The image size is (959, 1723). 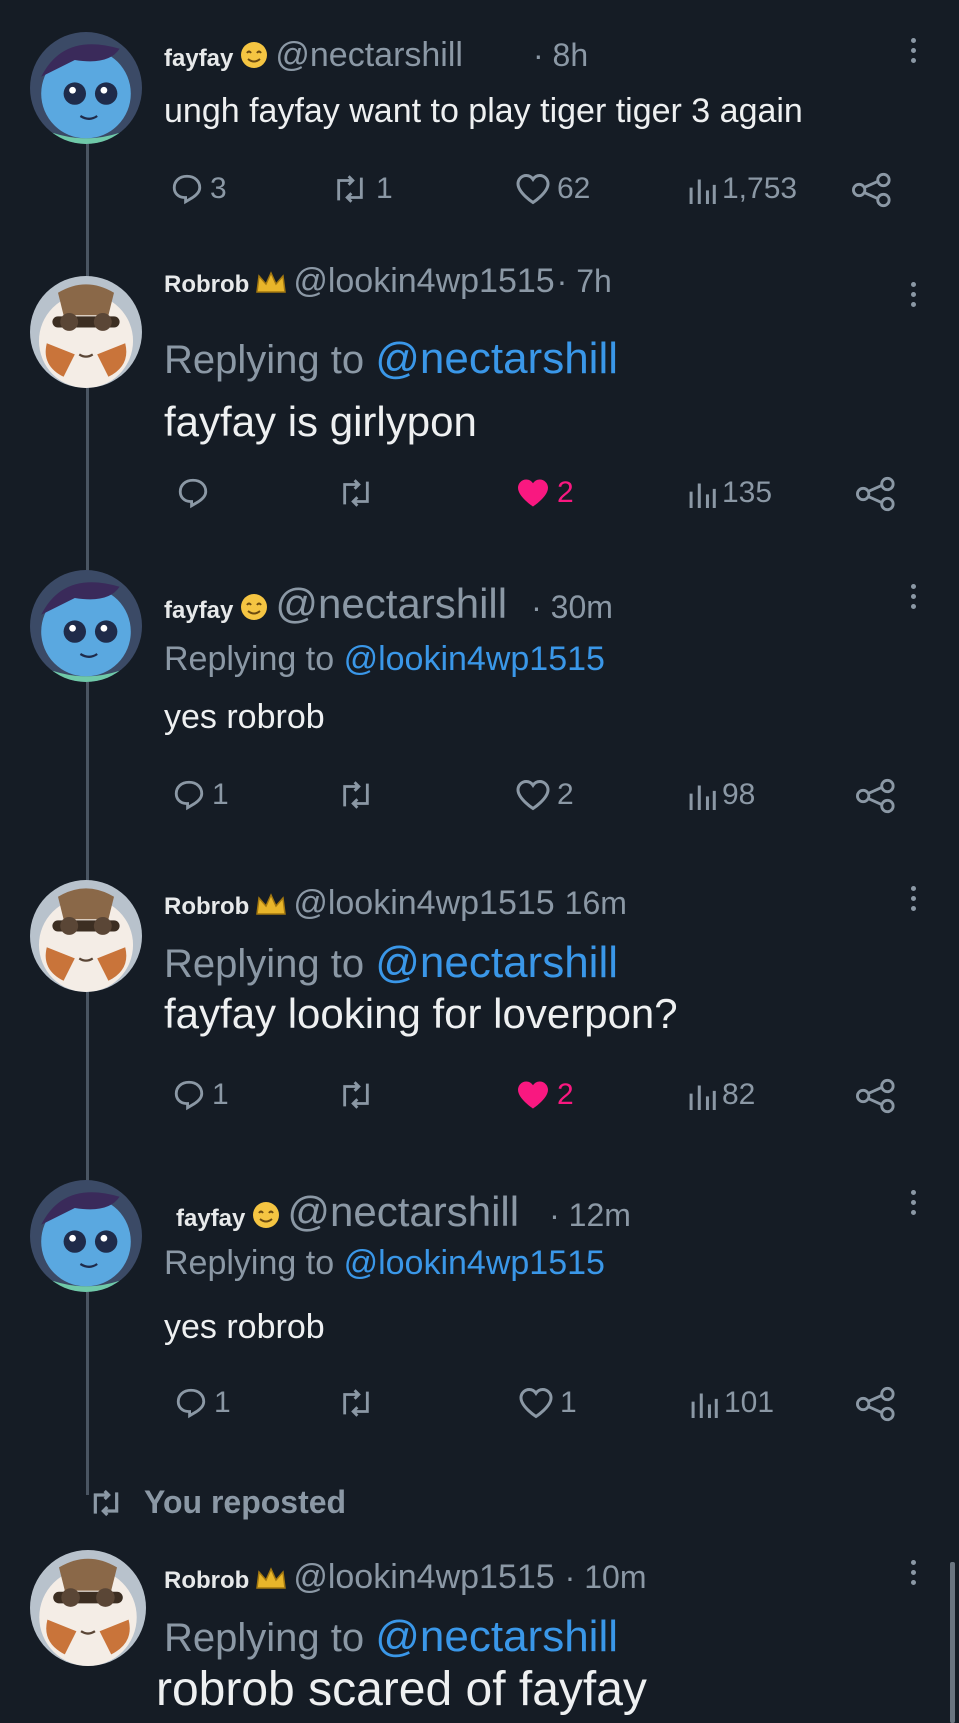 What do you see at coordinates (533, 493) in the screenshot?
I see `heart-filled-icon` at bounding box center [533, 493].